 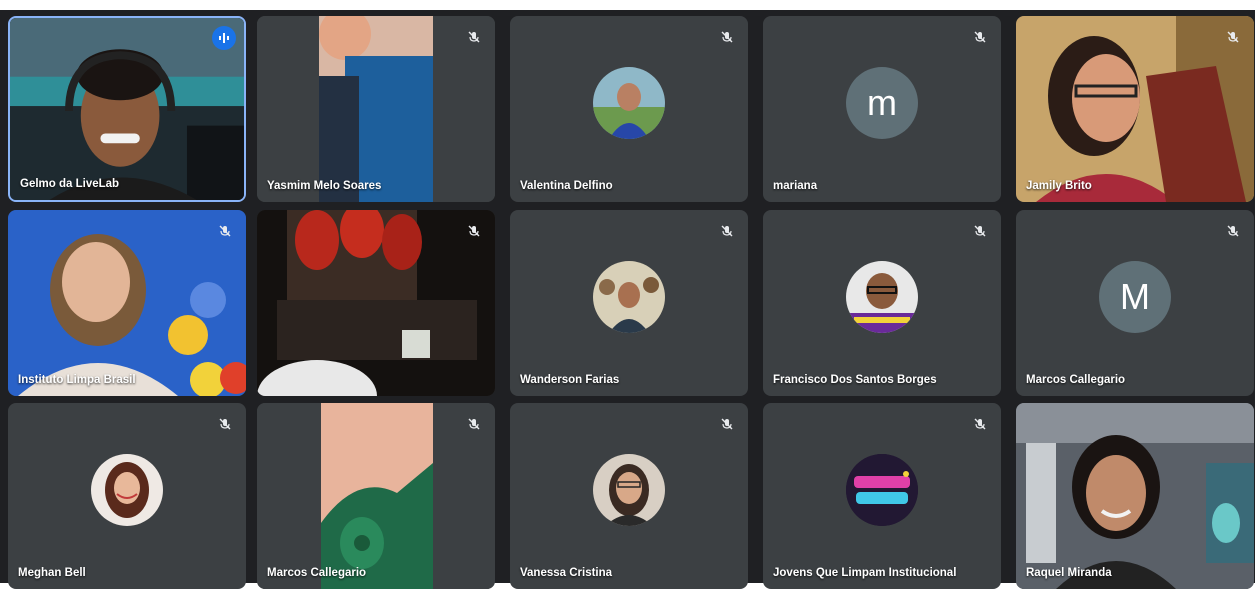 I want to click on participant-name: Valentina Delfino, so click(x=566, y=186).